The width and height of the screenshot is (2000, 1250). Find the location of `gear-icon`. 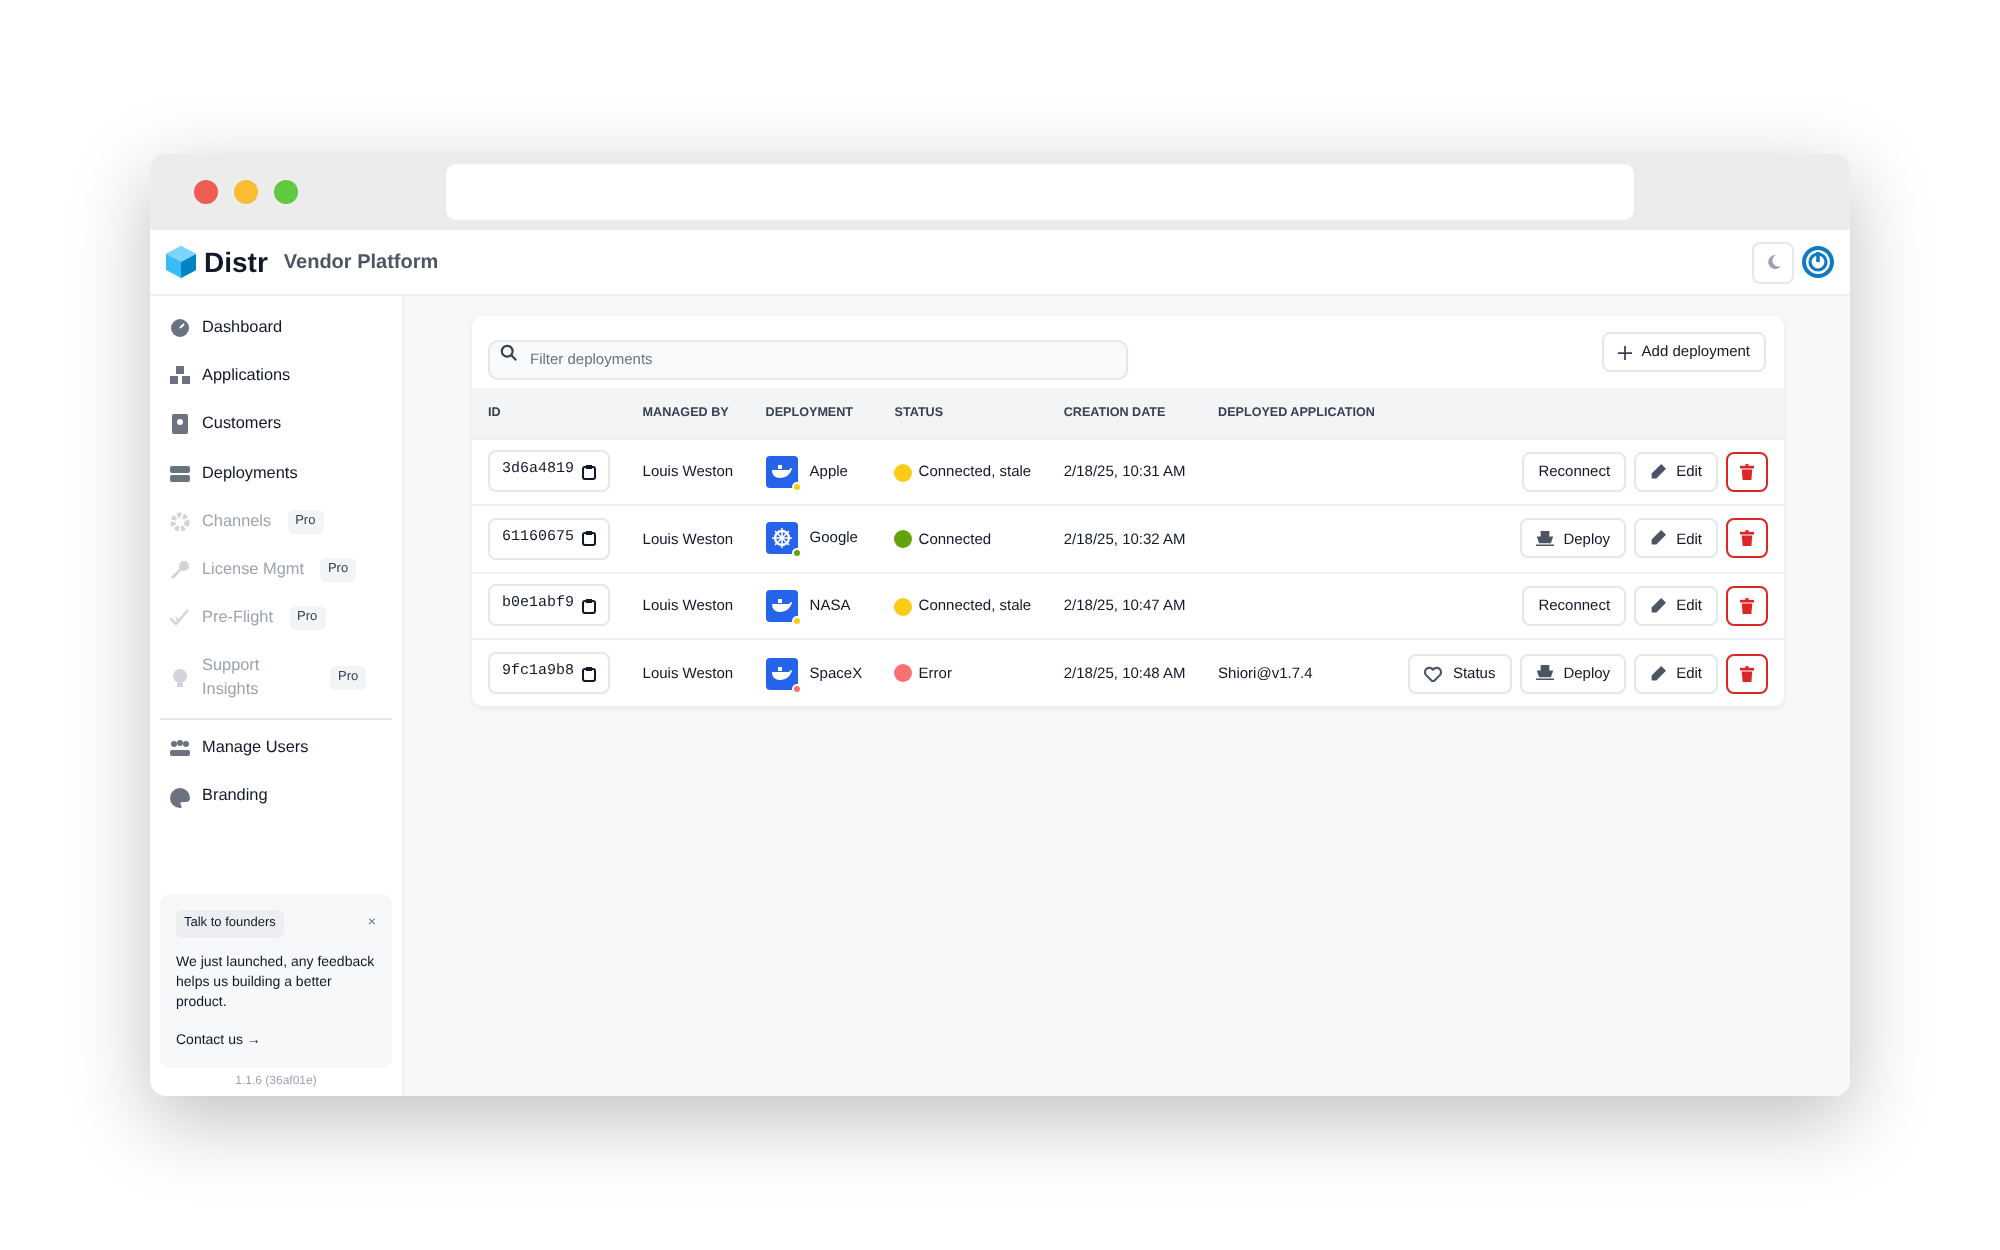

gear-icon is located at coordinates (180, 521).